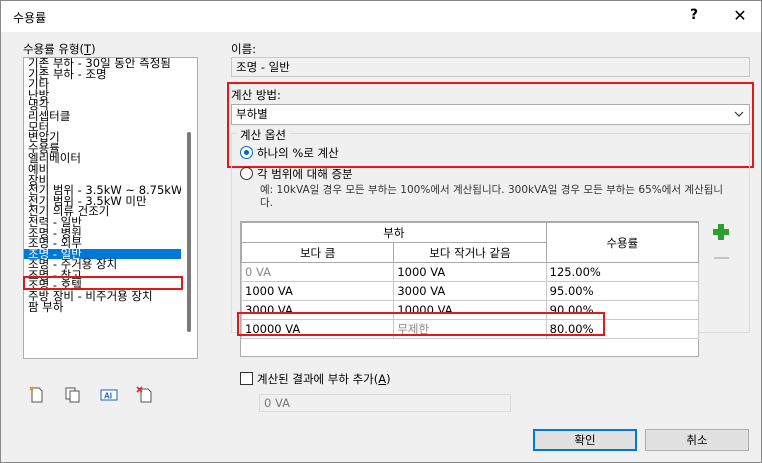 The image size is (762, 463). Describe the element at coordinates (490, 114) in the screenshot. I see `calc-method-select: 부하별` at that location.